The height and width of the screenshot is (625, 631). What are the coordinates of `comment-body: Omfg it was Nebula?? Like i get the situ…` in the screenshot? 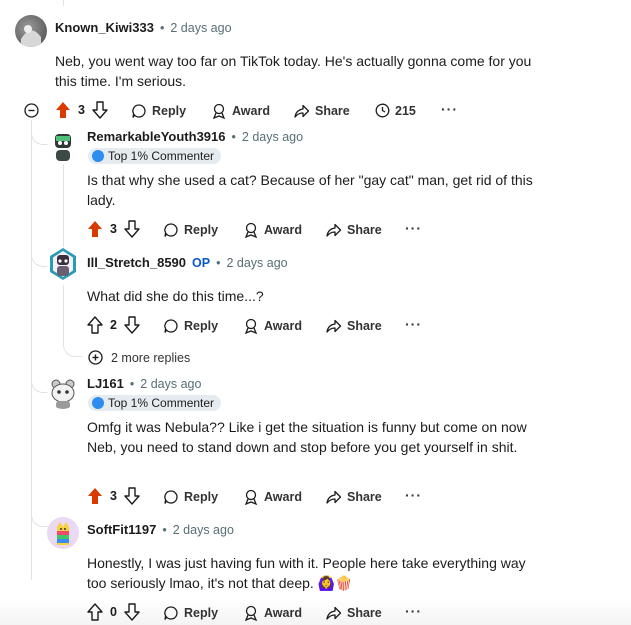 It's located at (307, 437).